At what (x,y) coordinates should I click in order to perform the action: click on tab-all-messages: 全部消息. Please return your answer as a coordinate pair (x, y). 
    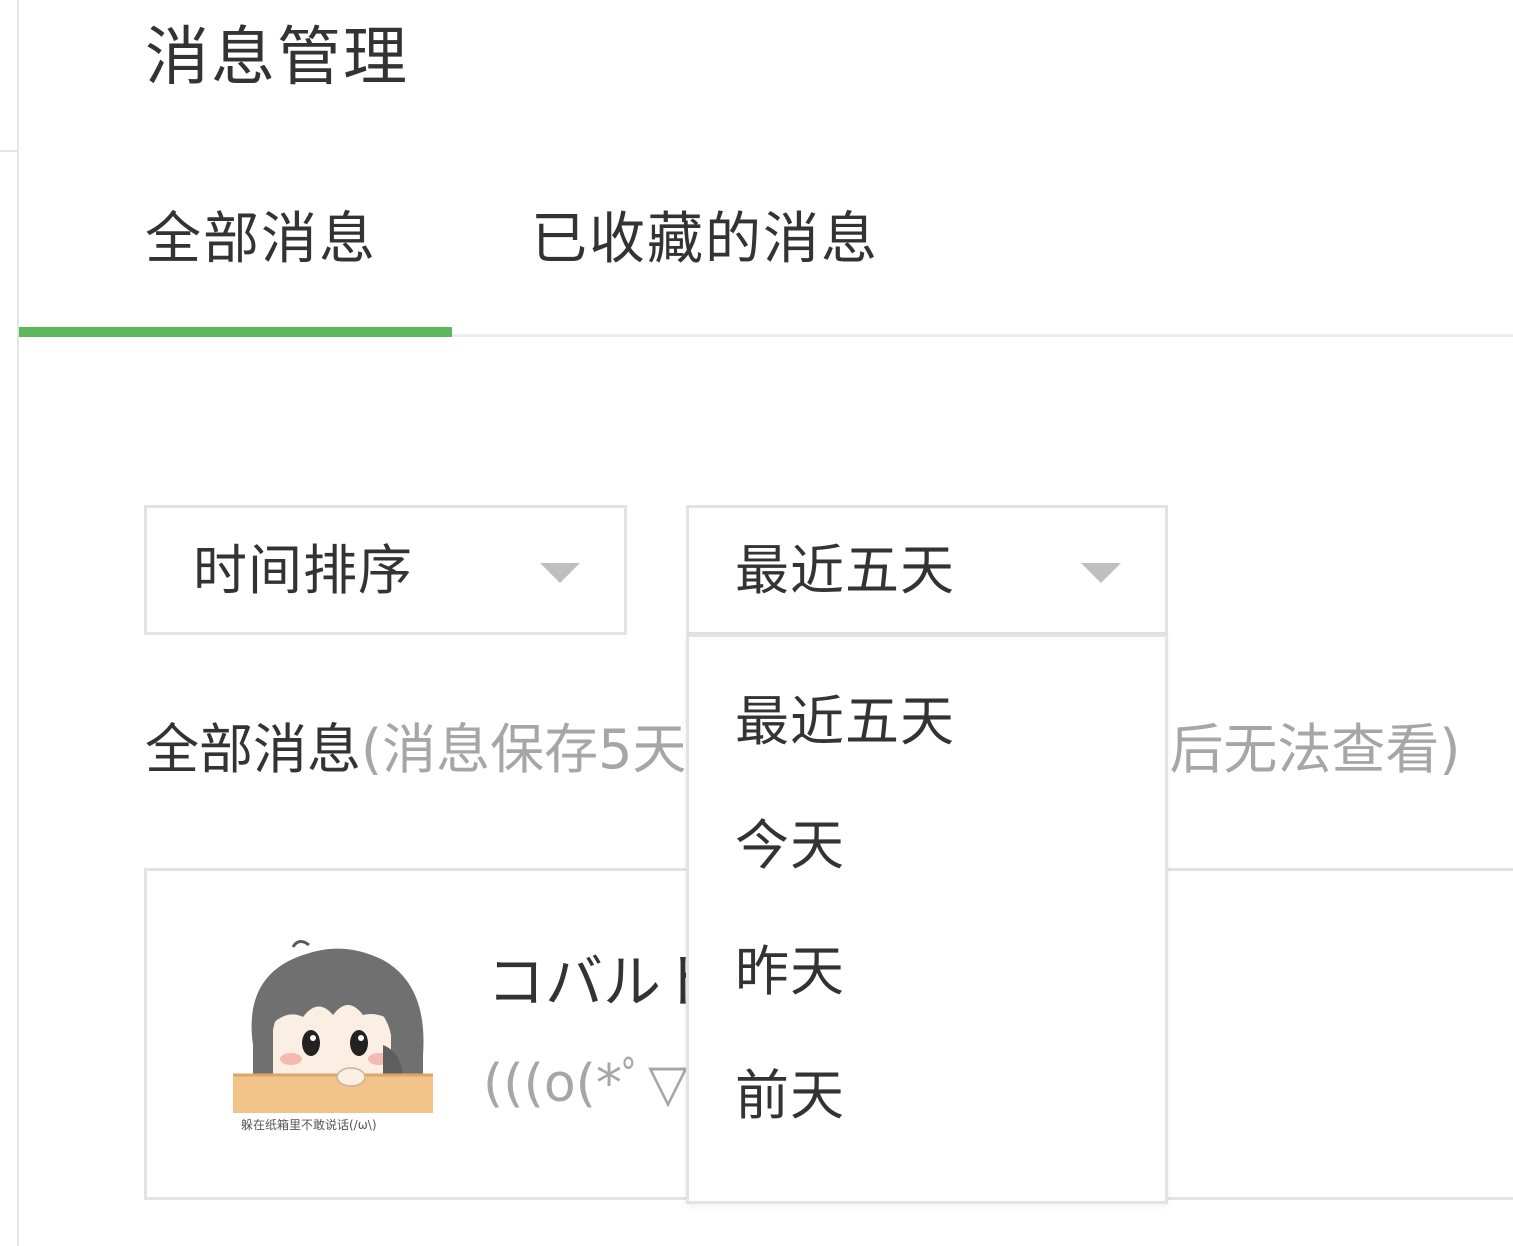
    Looking at the image, I should click on (261, 240).